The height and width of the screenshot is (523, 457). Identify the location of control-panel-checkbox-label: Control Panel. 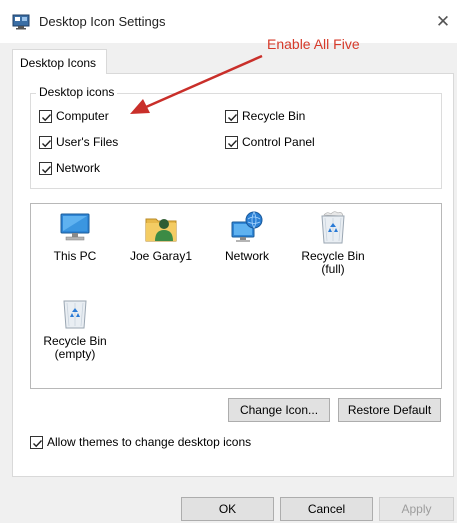
(278, 142).